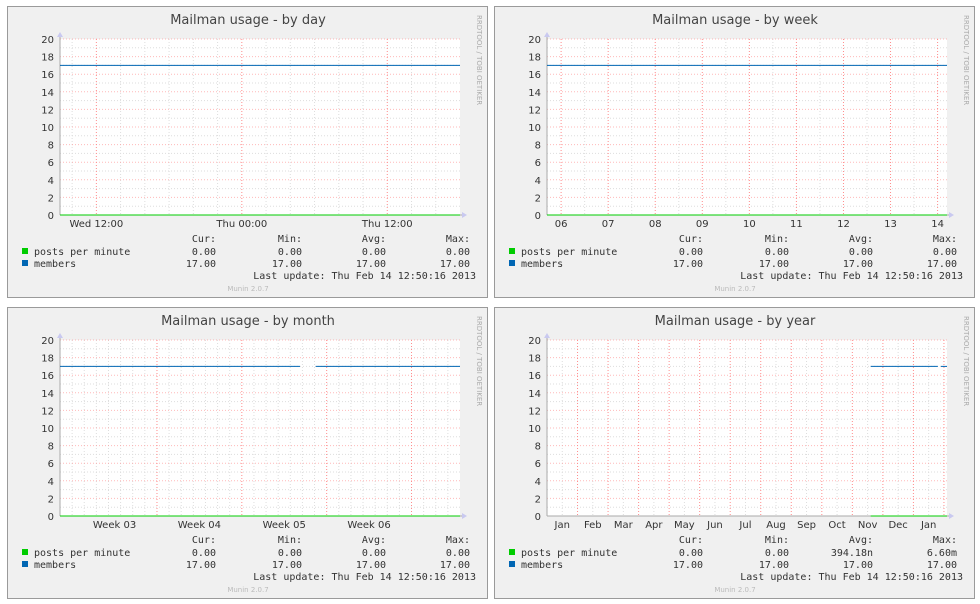 The height and width of the screenshot is (604, 980). I want to click on x-tick-label: 13, so click(890, 224).